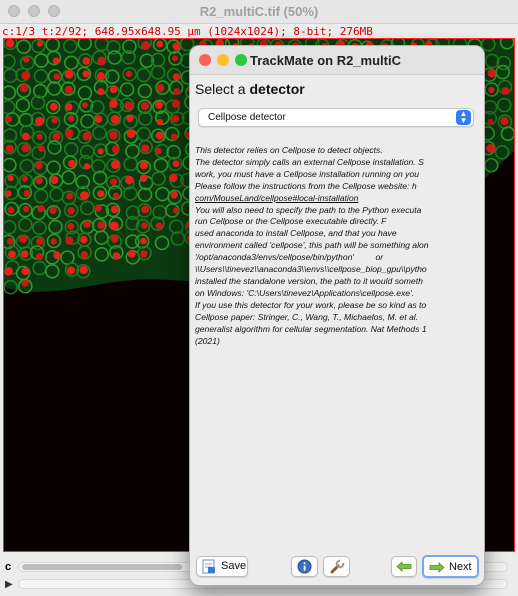 This screenshot has height=596, width=518. Describe the element at coordinates (241, 60) in the screenshot. I see `dialog-zoom-button` at that location.